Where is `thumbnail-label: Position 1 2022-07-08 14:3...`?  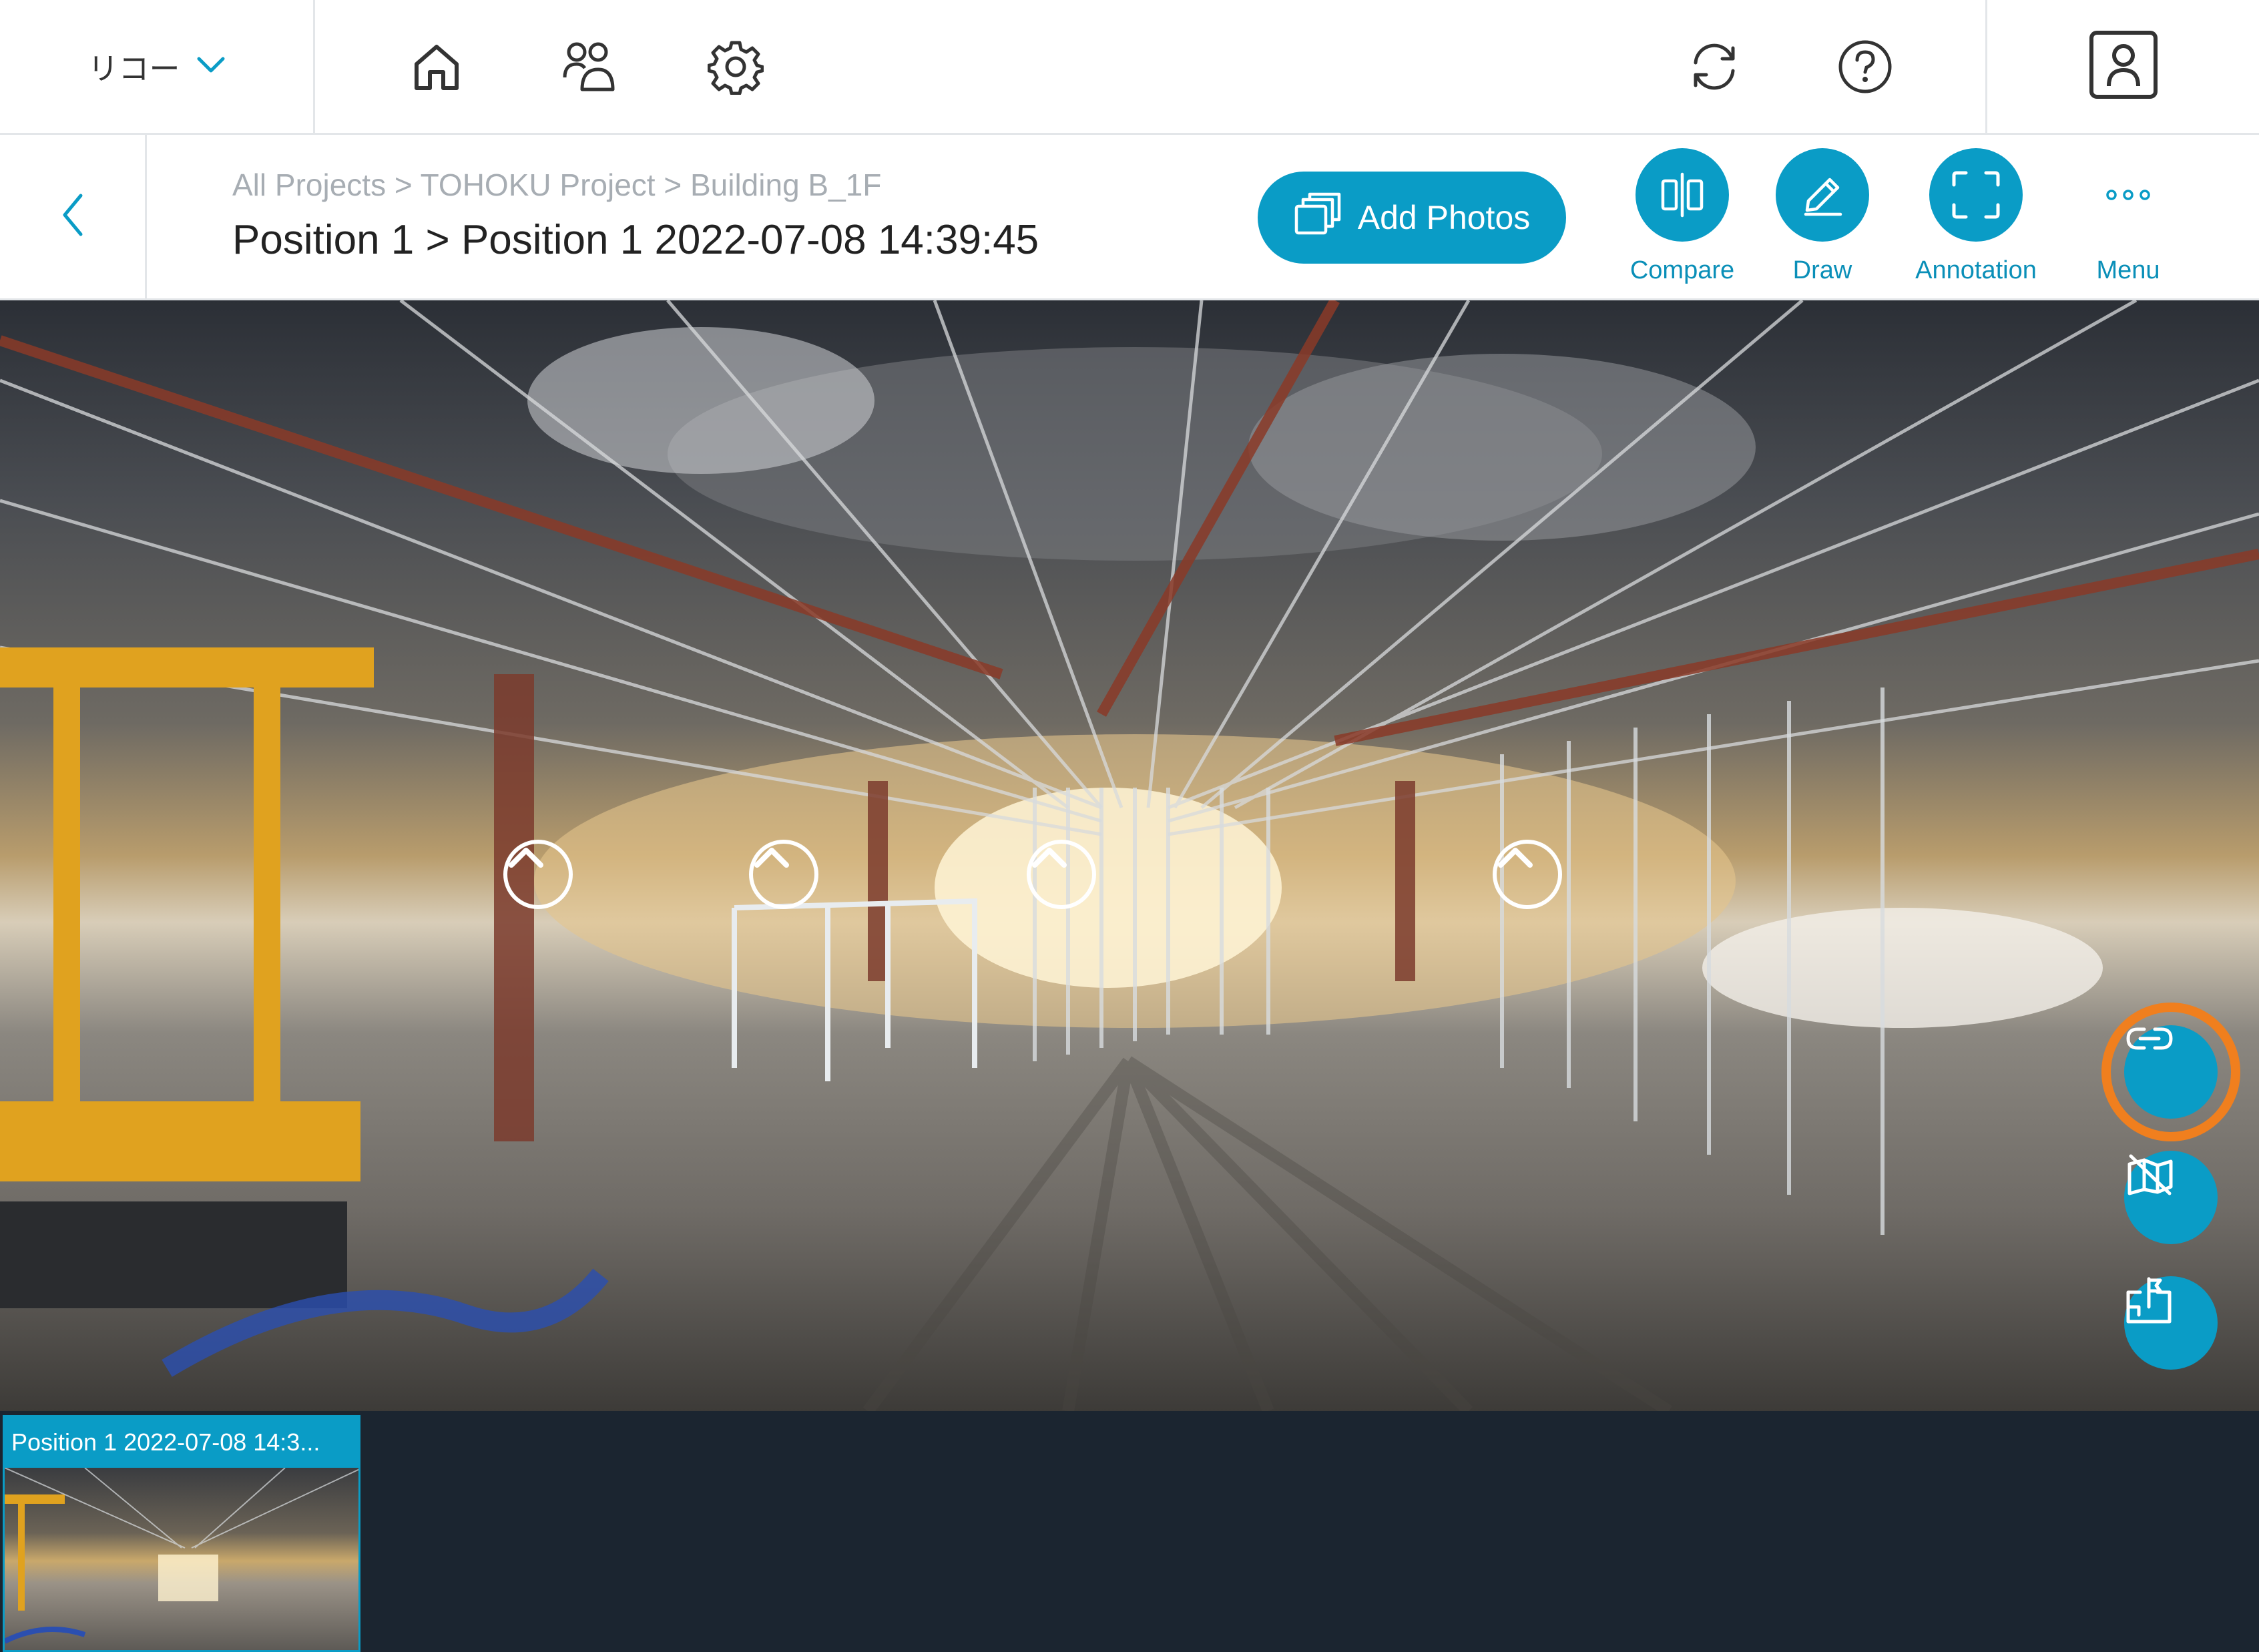 thumbnail-label: Position 1 2022-07-08 14:3... is located at coordinates (181, 1442).